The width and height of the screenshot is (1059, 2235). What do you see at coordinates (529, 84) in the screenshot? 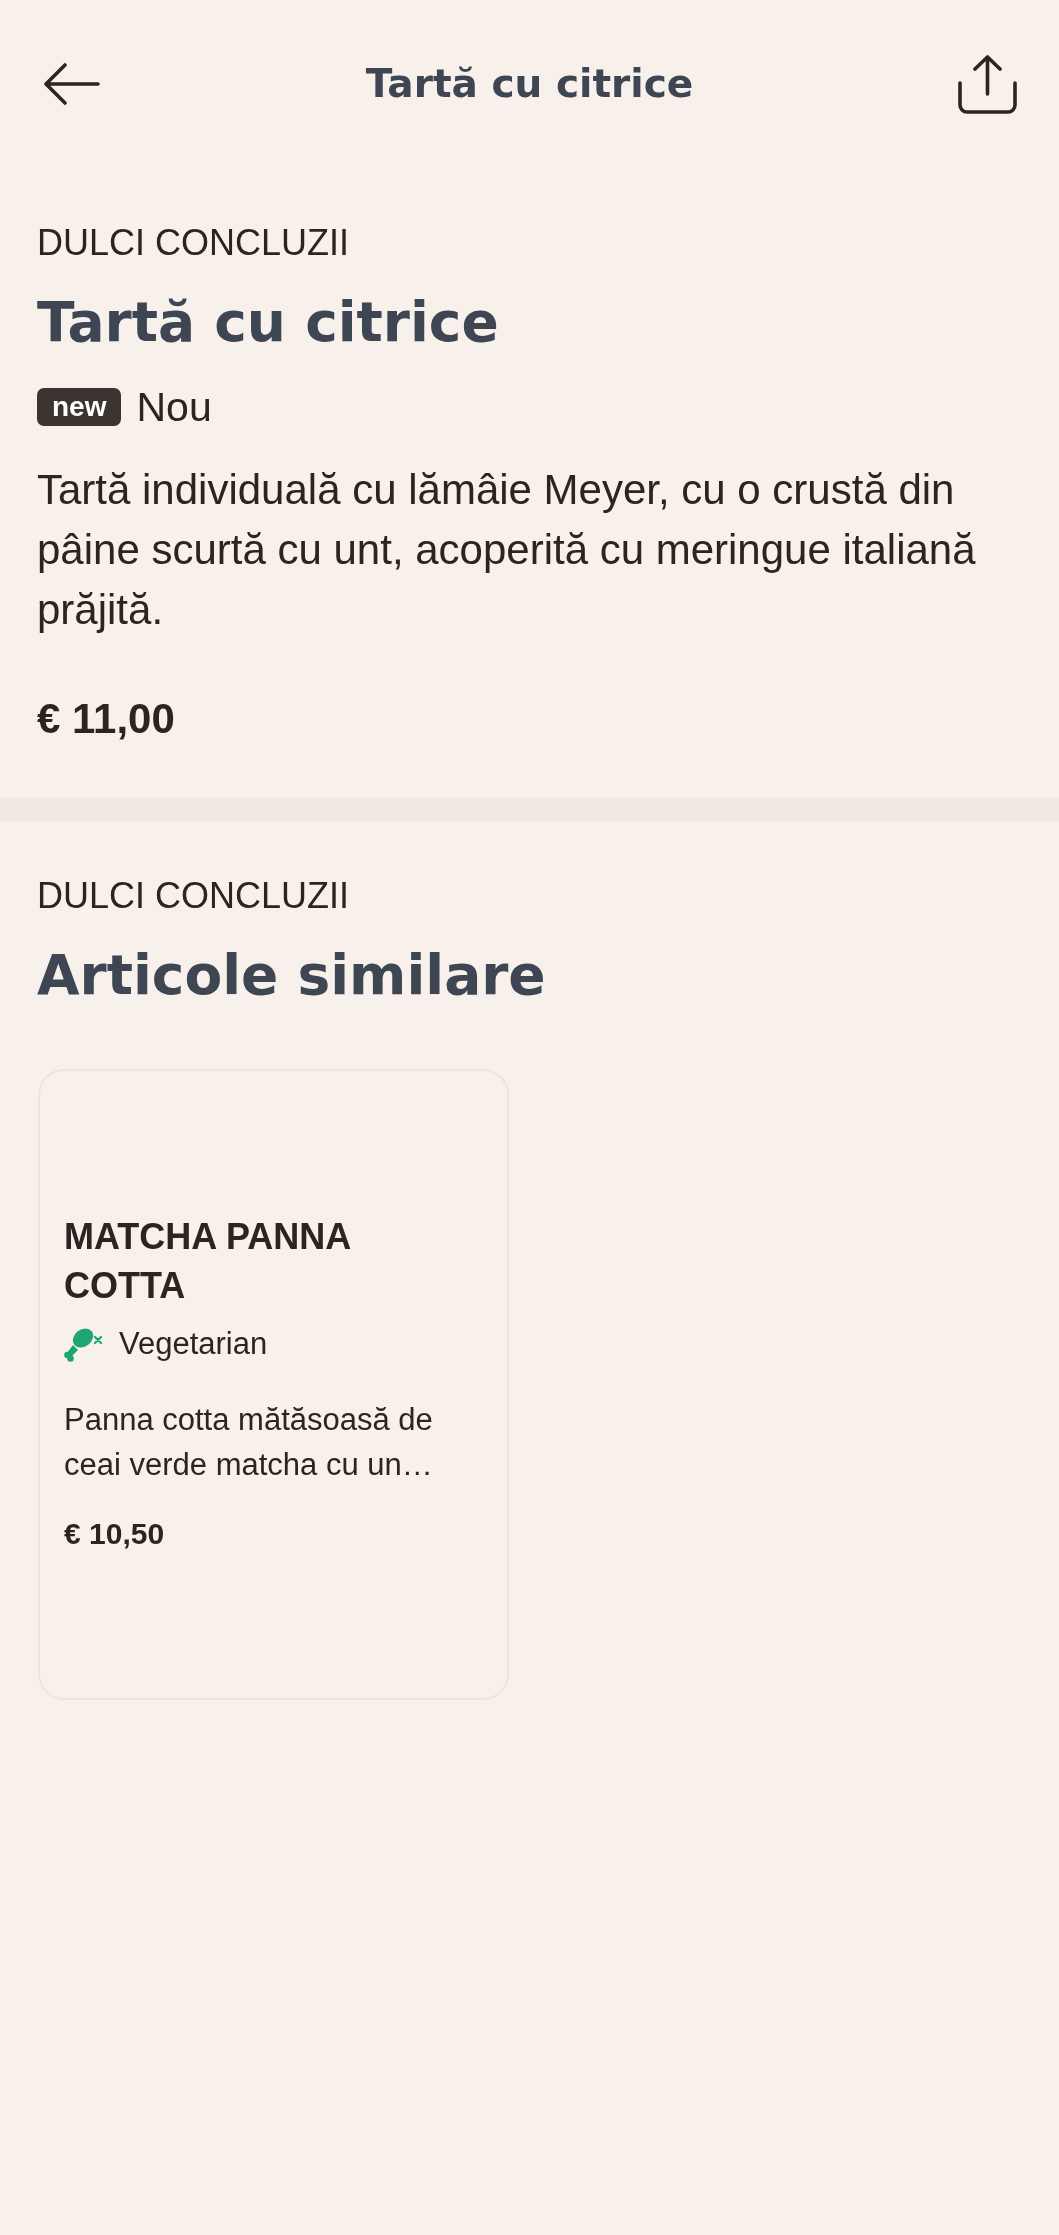
I see `header-title: Tartă cu citrice` at bounding box center [529, 84].